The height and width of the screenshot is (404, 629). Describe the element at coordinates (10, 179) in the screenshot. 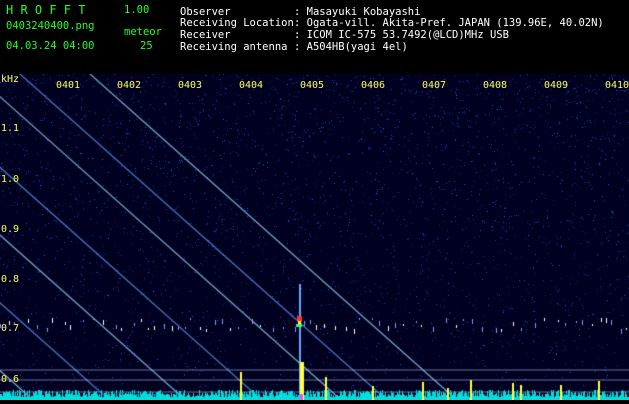

I see `y-tick-label: 1.0` at that location.